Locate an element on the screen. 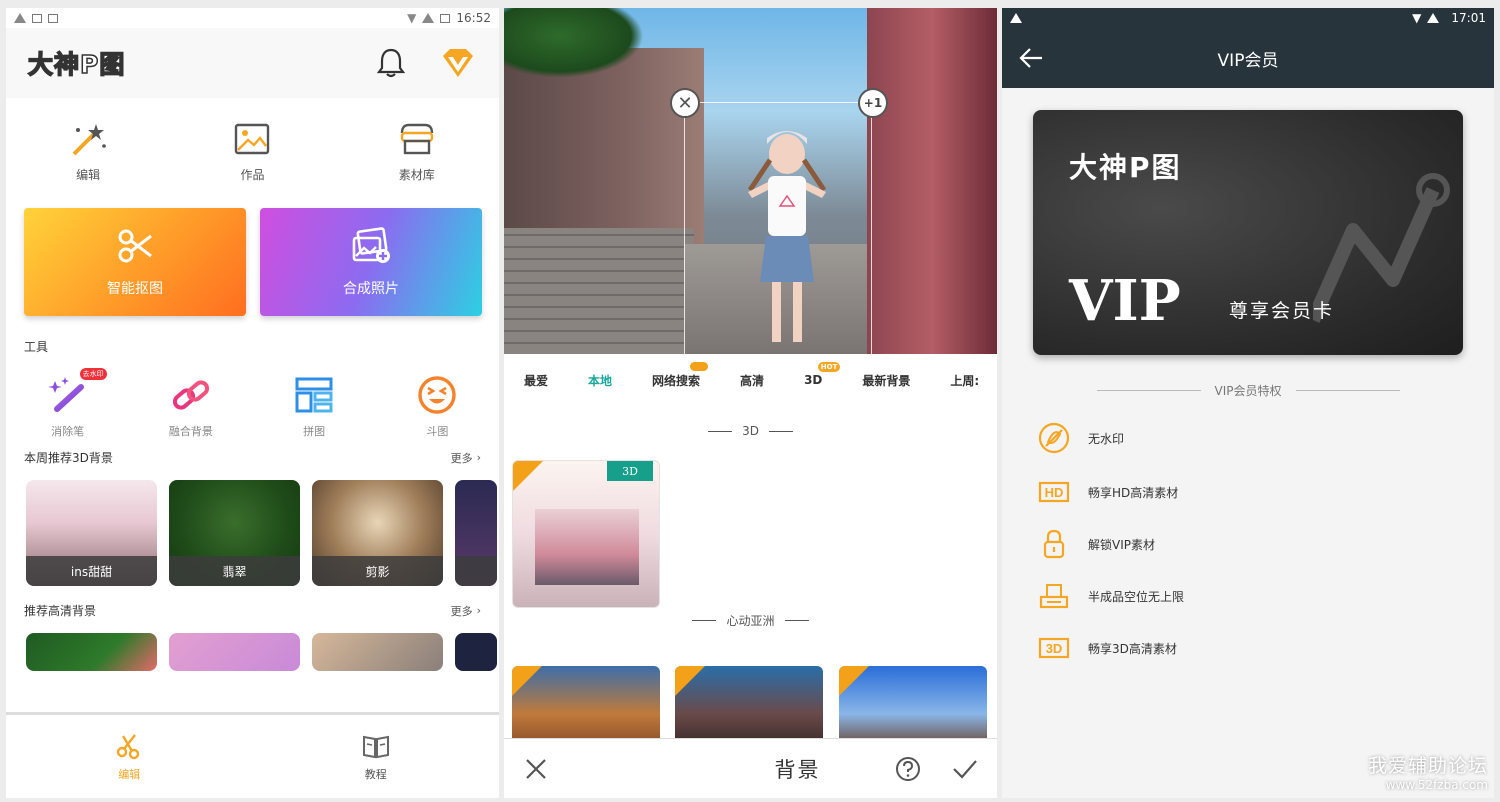 The image size is (1500, 802). tool-meme: 斗图 is located at coordinates (437, 407).